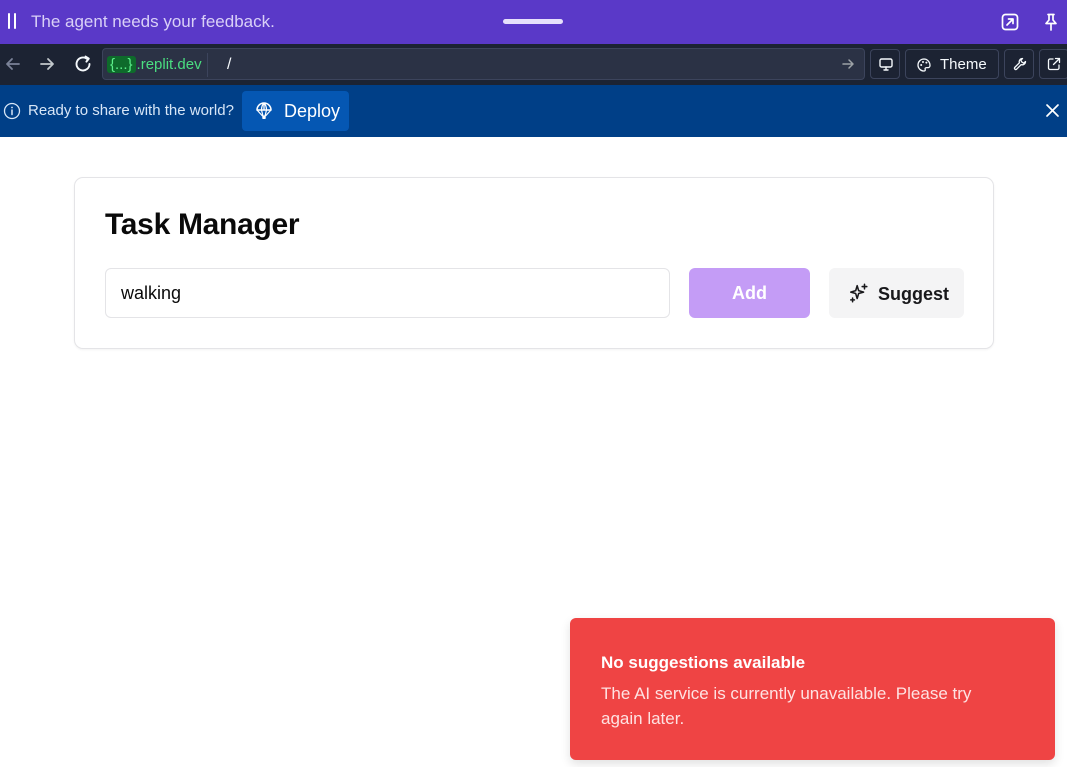 Image resolution: width=1067 pixels, height=767 pixels. I want to click on add-task-button: Add, so click(749, 293).